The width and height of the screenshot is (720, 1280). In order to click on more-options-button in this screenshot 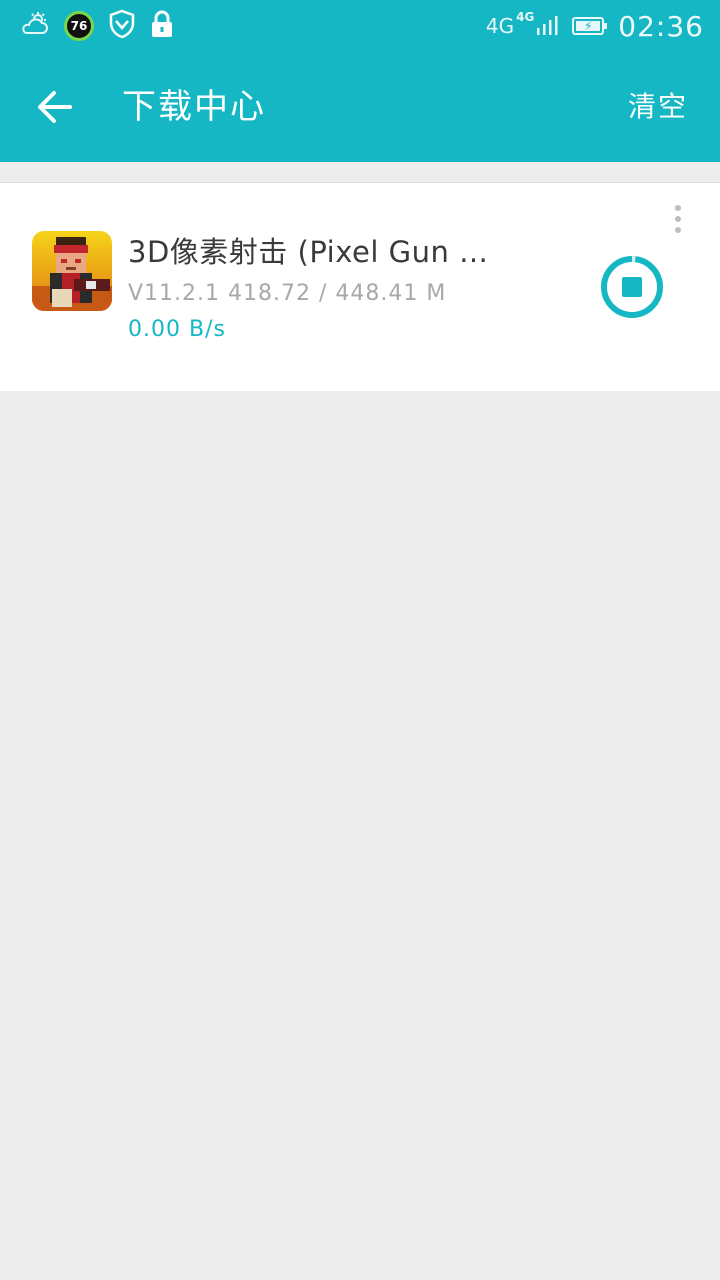, I will do `click(678, 219)`.